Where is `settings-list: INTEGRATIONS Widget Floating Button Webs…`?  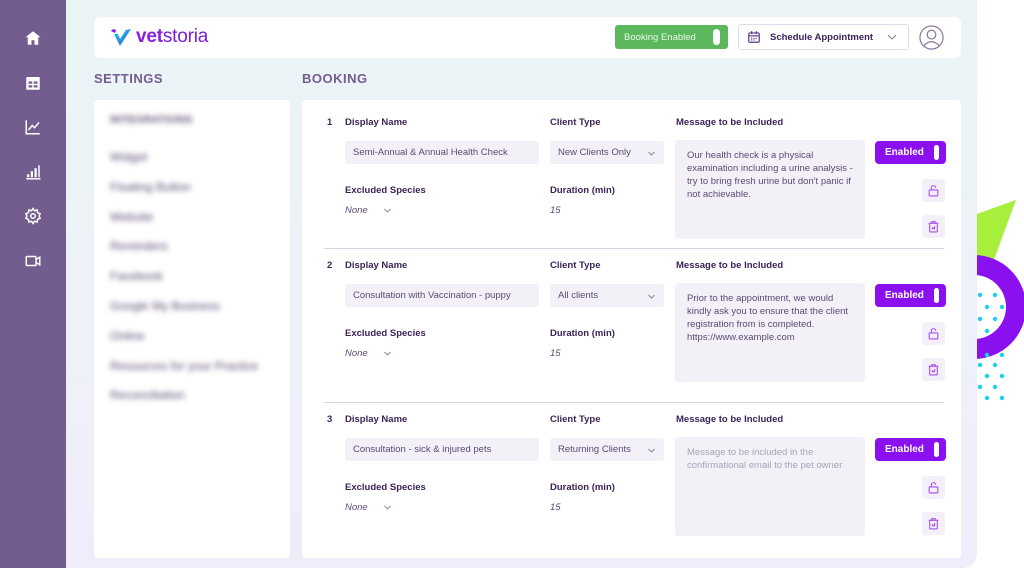
settings-list: INTEGRATIONS Widget Floating Button Webs… is located at coordinates (184, 266).